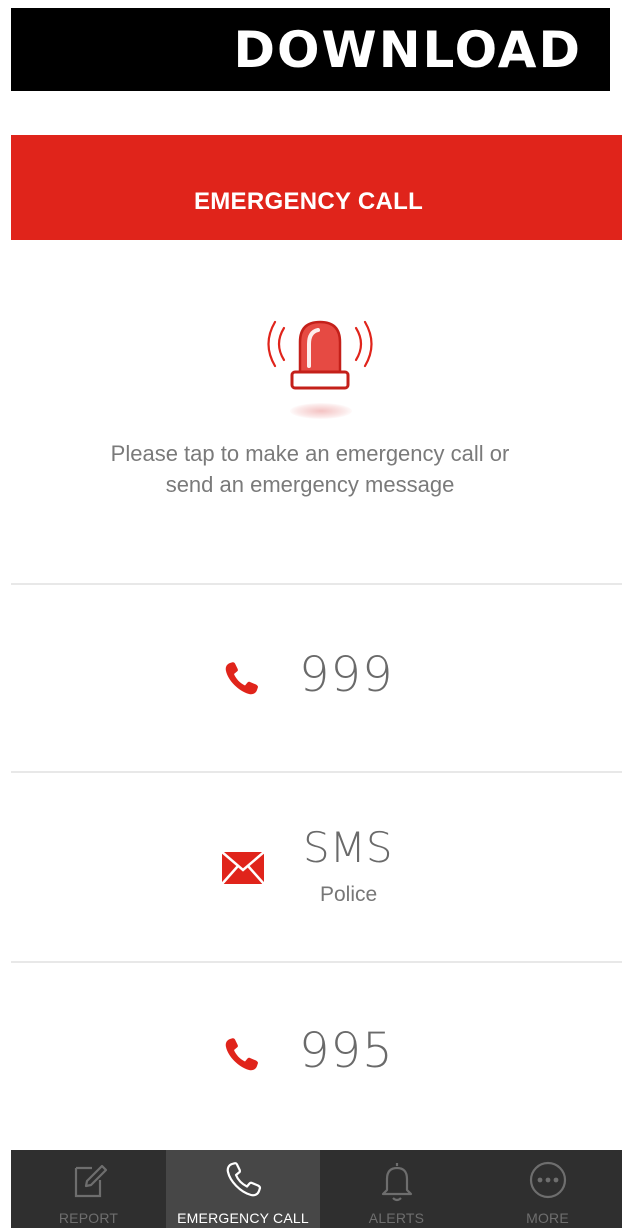 Image resolution: width=622 pixels, height=1228 pixels. What do you see at coordinates (348, 847) in the screenshot?
I see `sms-label: SMS` at bounding box center [348, 847].